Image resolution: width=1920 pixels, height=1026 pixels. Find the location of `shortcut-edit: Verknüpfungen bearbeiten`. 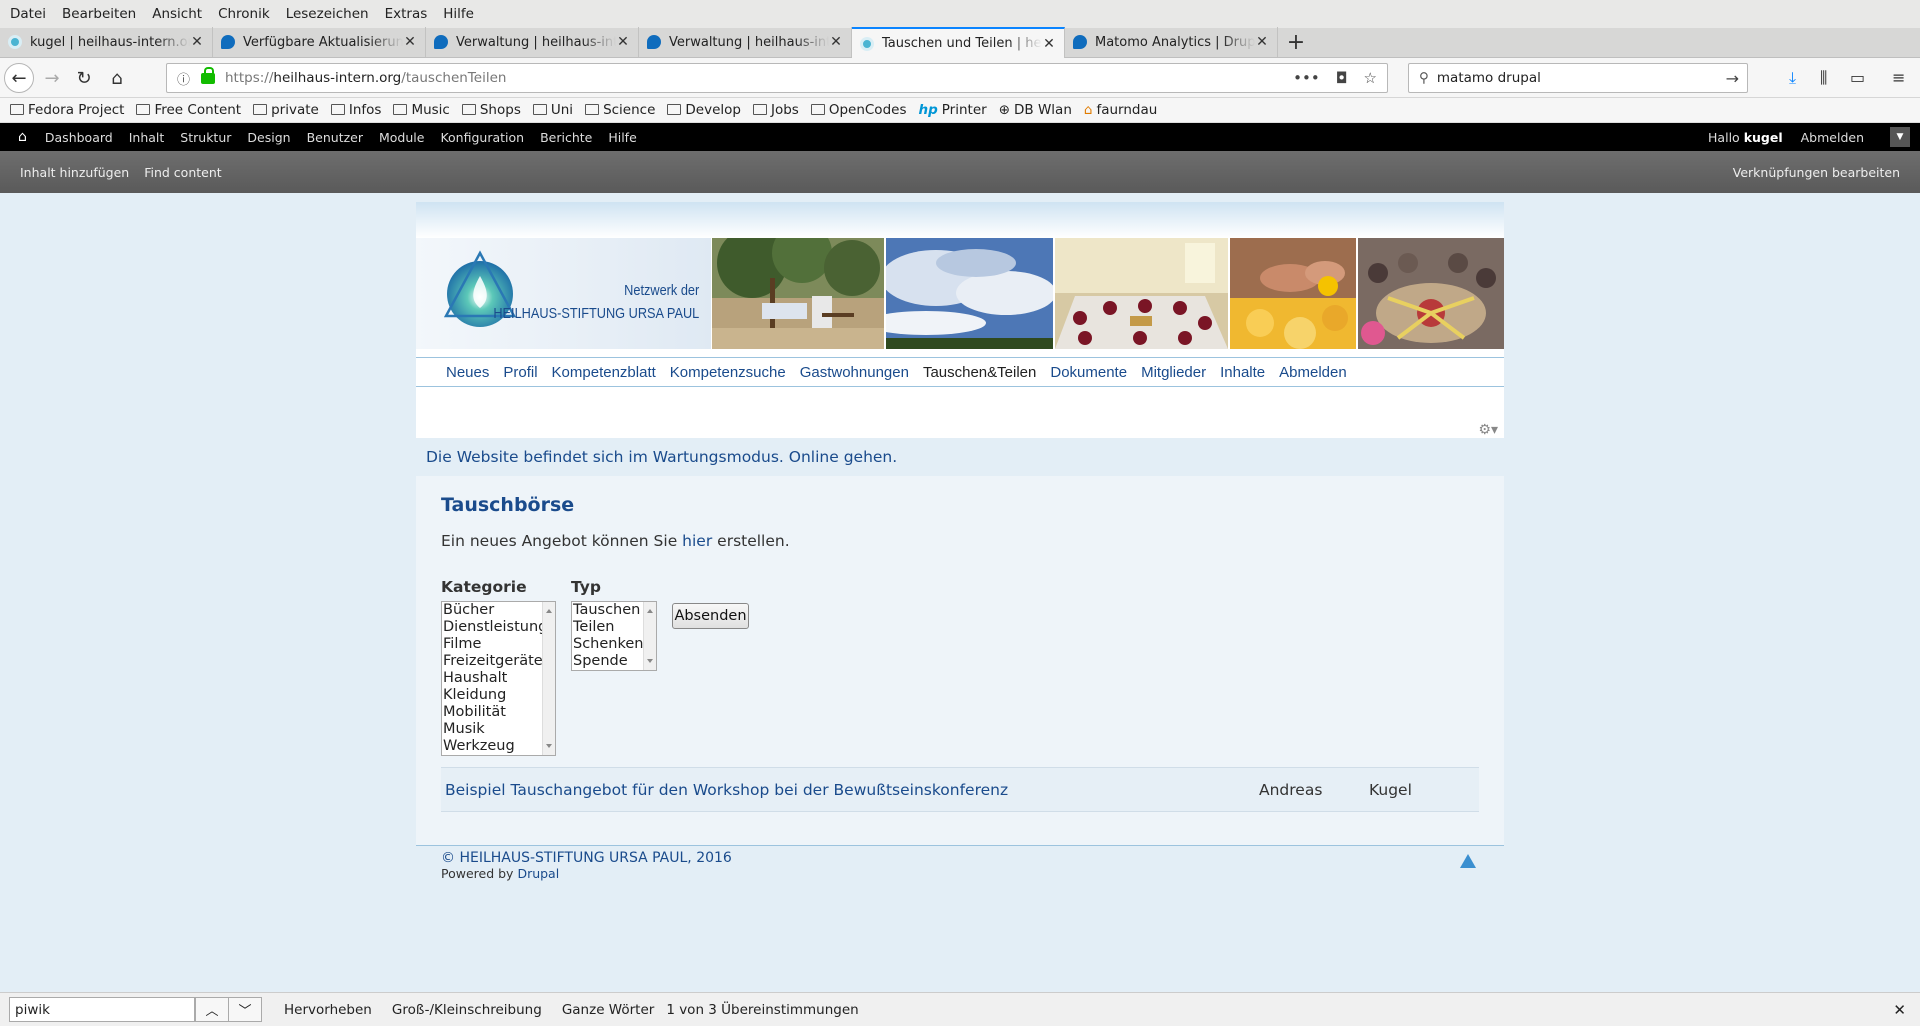

shortcut-edit: Verknüpfungen bearbeiten is located at coordinates (1826, 172).